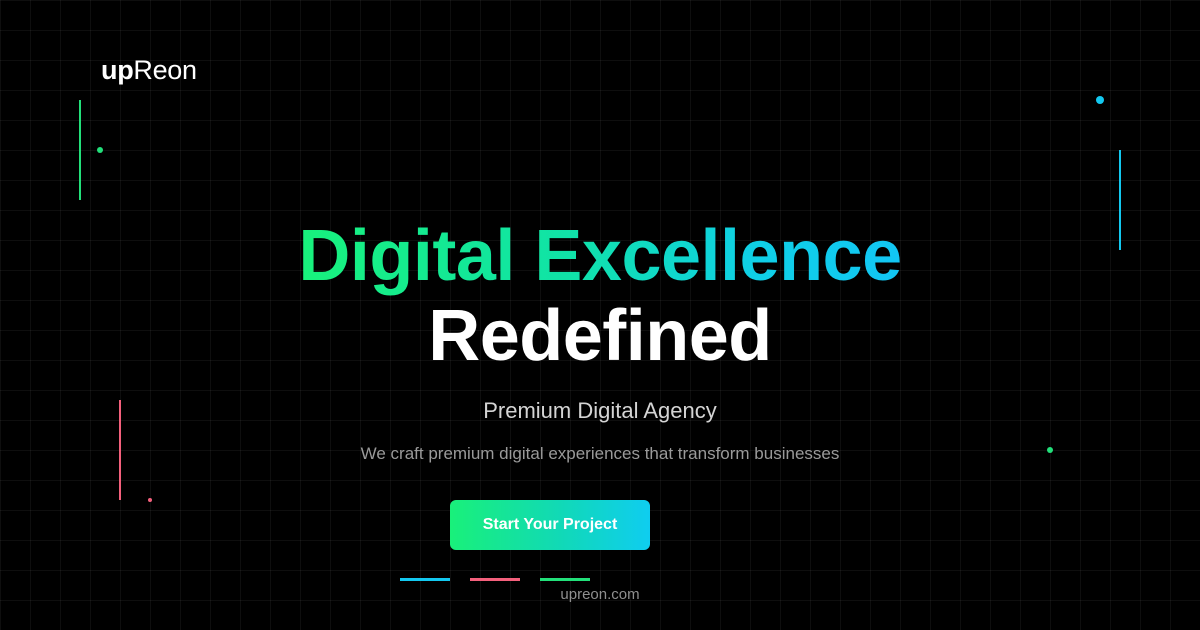 This screenshot has width=1200, height=630. Describe the element at coordinates (600, 336) in the screenshot. I see `headline-line-2: Redefined` at that location.